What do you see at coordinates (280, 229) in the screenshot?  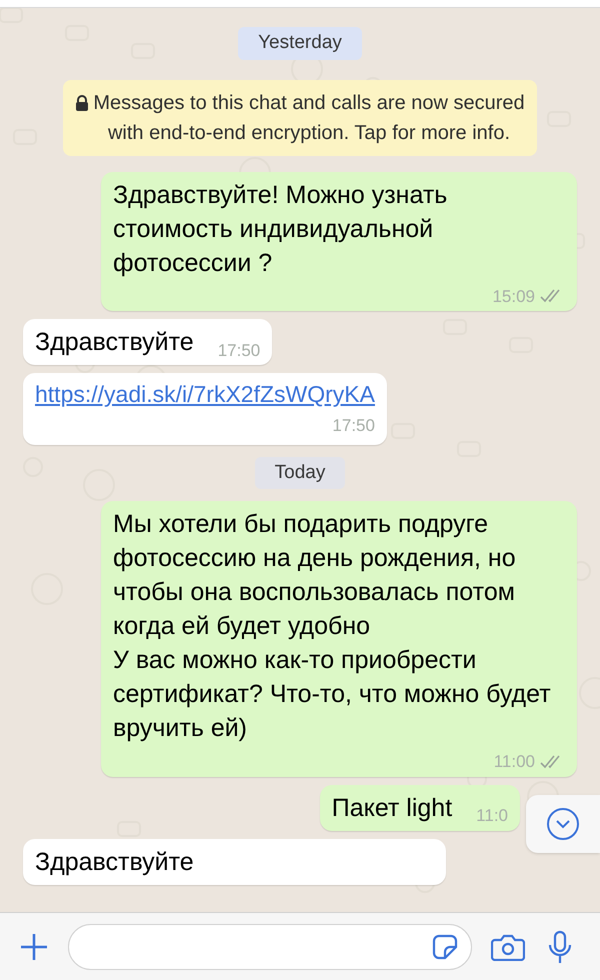 I see `message-text: Здравствуйте! Можно узнать стоимость индивидуальной фотосессии ?` at bounding box center [280, 229].